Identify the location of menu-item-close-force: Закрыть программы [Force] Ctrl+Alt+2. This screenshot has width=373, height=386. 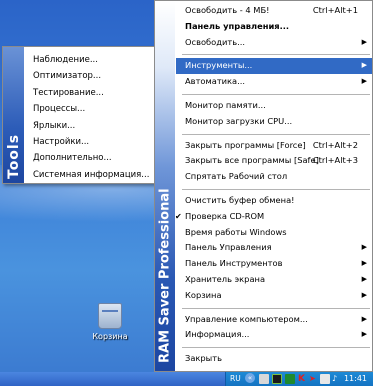
(274, 146).